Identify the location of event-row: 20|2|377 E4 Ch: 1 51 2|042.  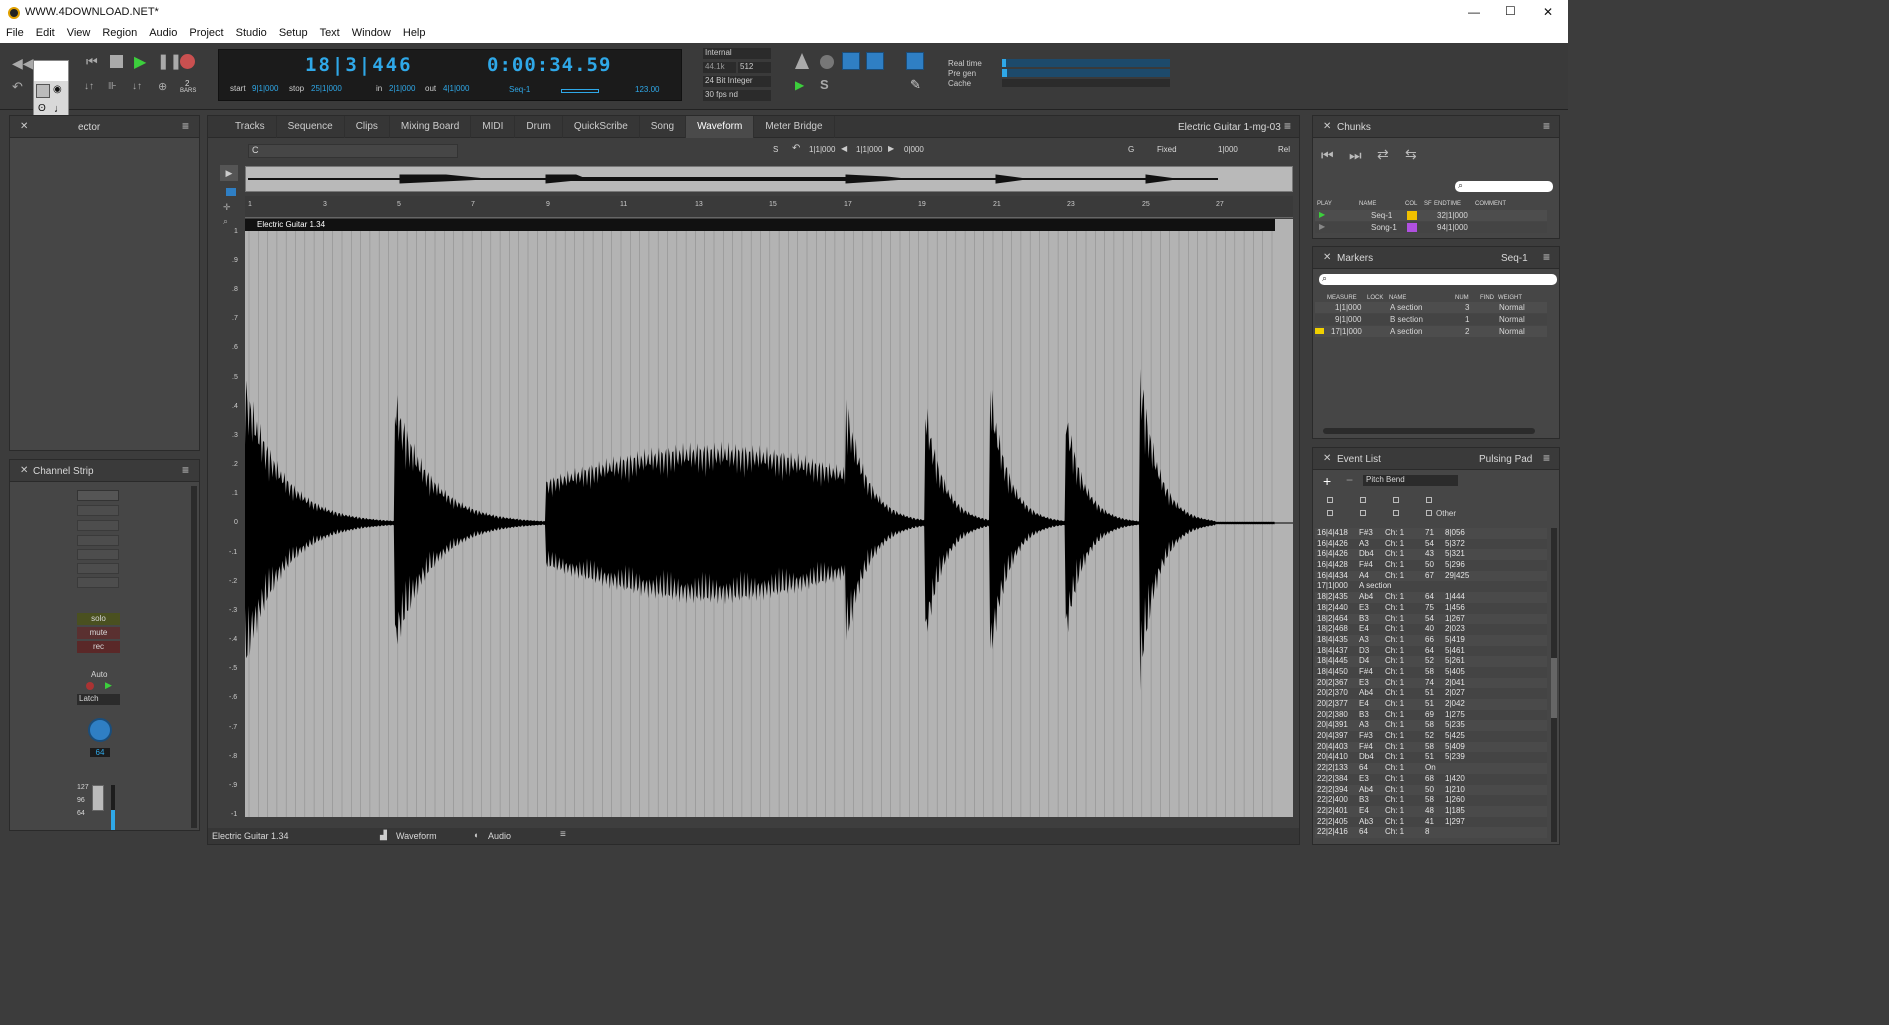
(1431, 704).